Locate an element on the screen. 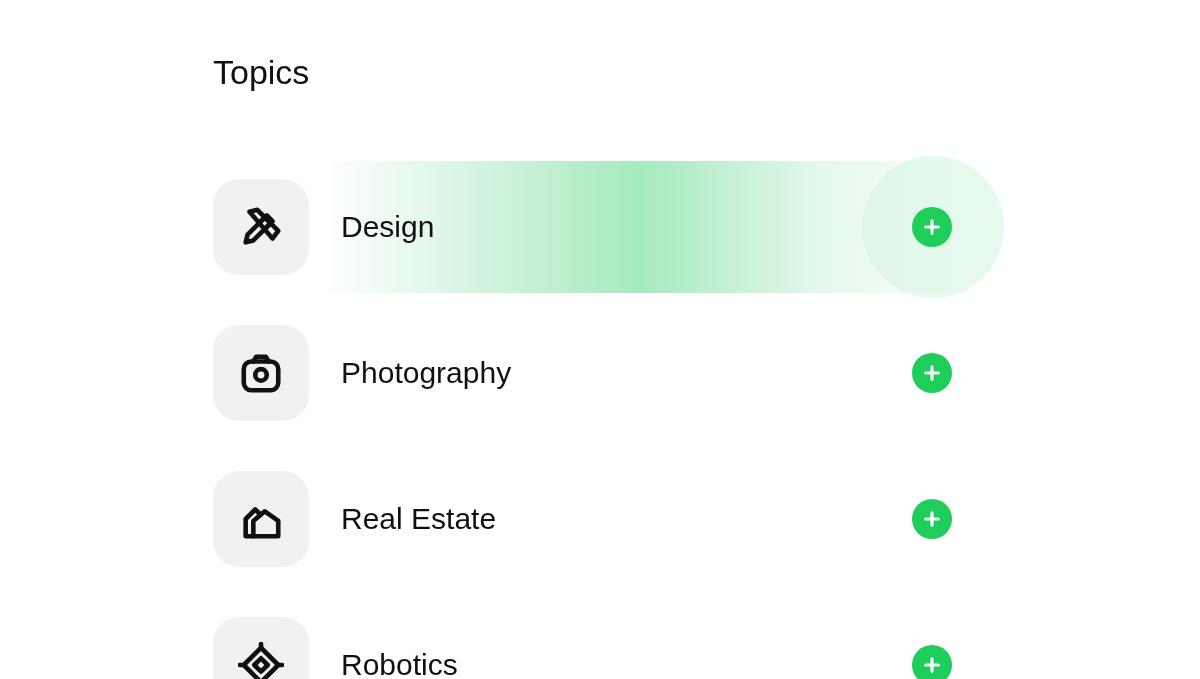 The height and width of the screenshot is (679, 1200). topic-label: Design is located at coordinates (388, 227).